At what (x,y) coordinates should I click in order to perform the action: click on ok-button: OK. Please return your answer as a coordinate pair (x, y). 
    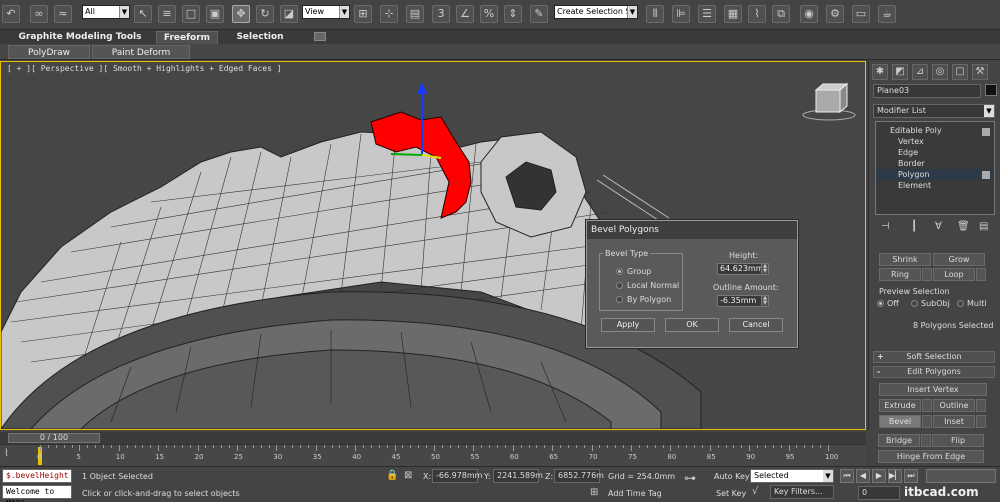
    Looking at the image, I should click on (692, 325).